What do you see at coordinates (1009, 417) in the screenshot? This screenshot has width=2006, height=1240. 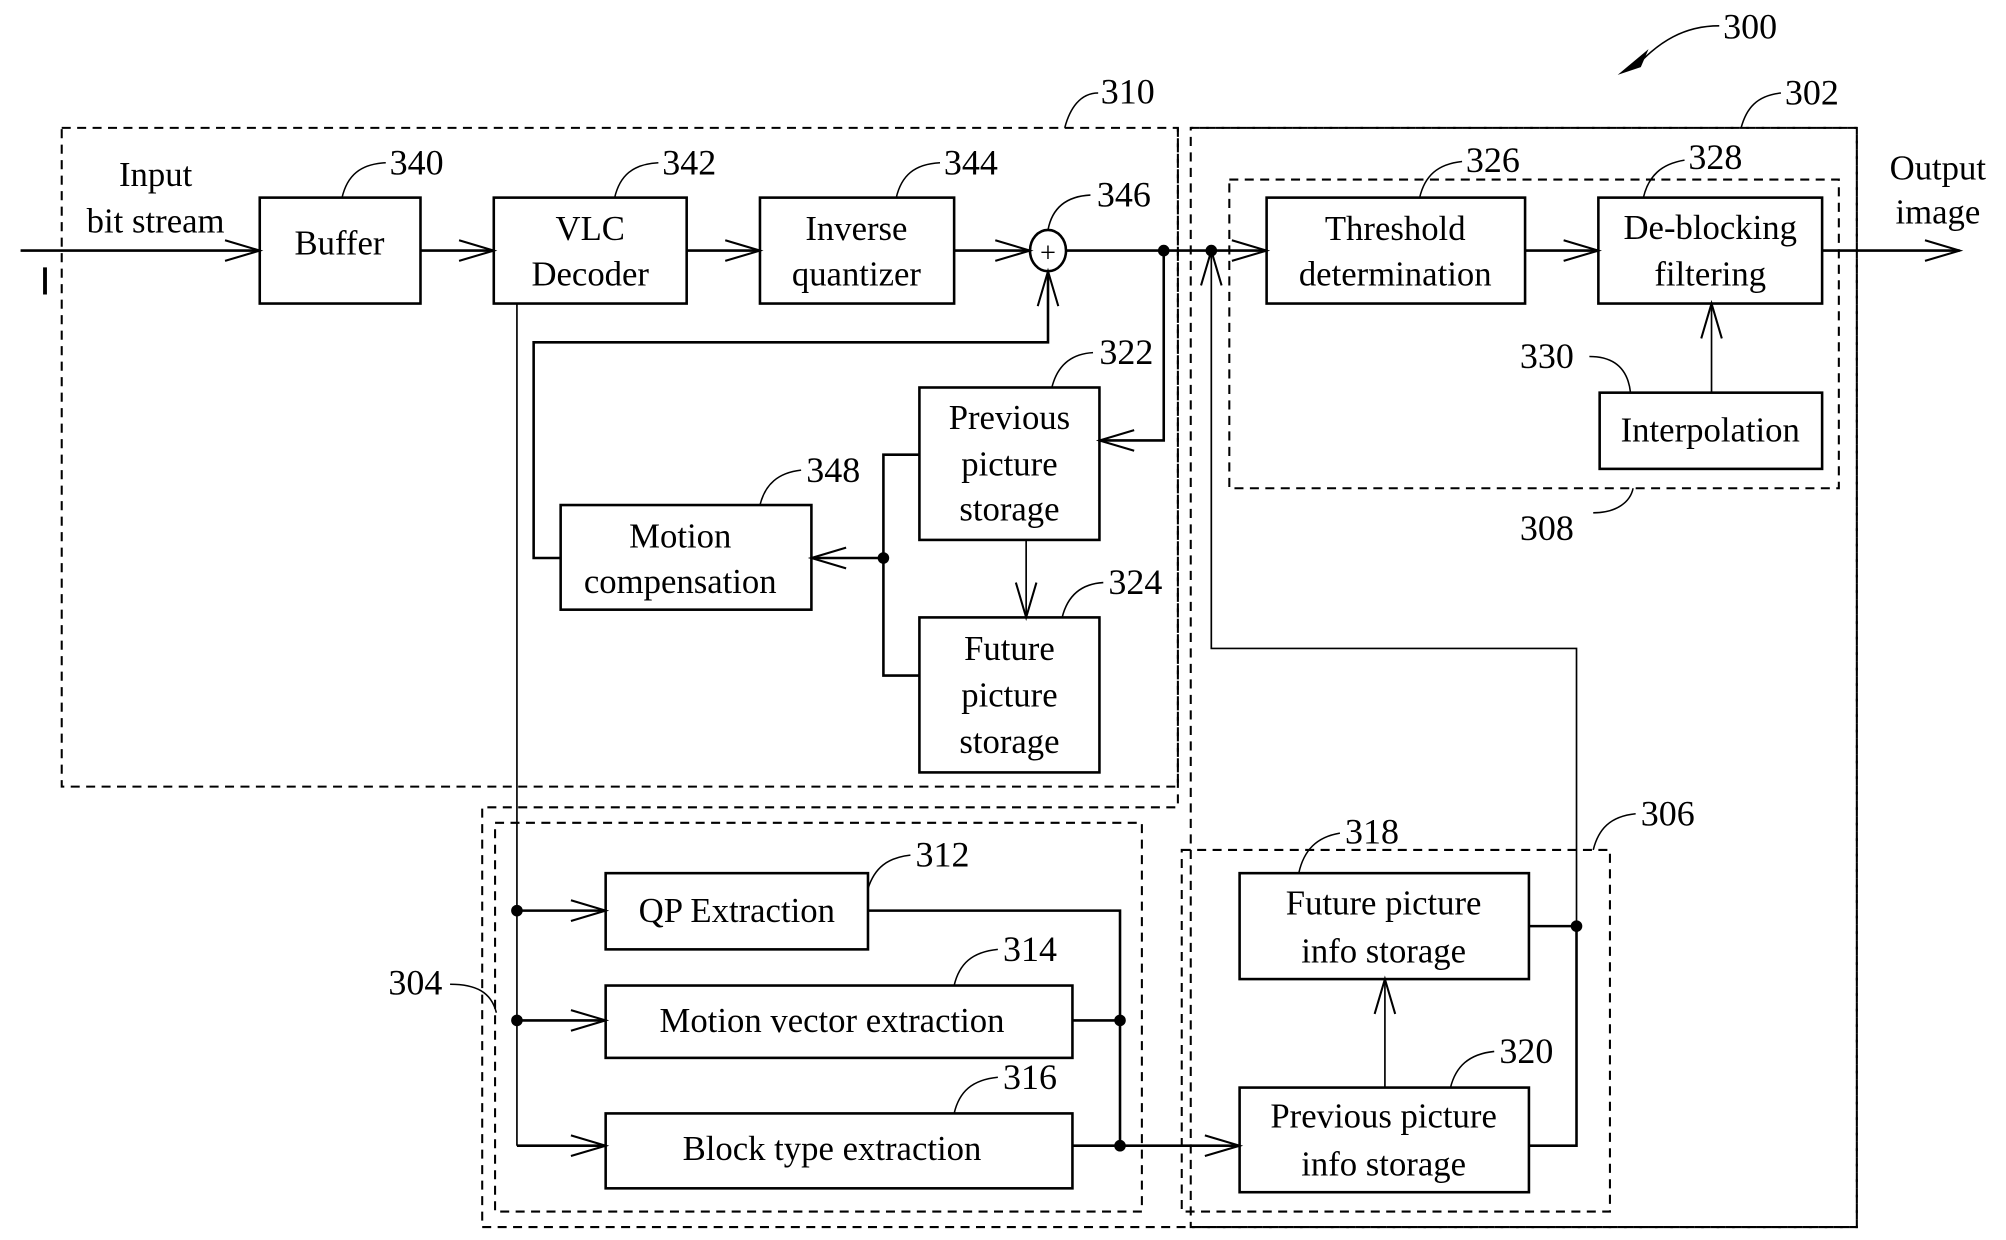 I see `previous-picture-storage-label-1: Previous` at bounding box center [1009, 417].